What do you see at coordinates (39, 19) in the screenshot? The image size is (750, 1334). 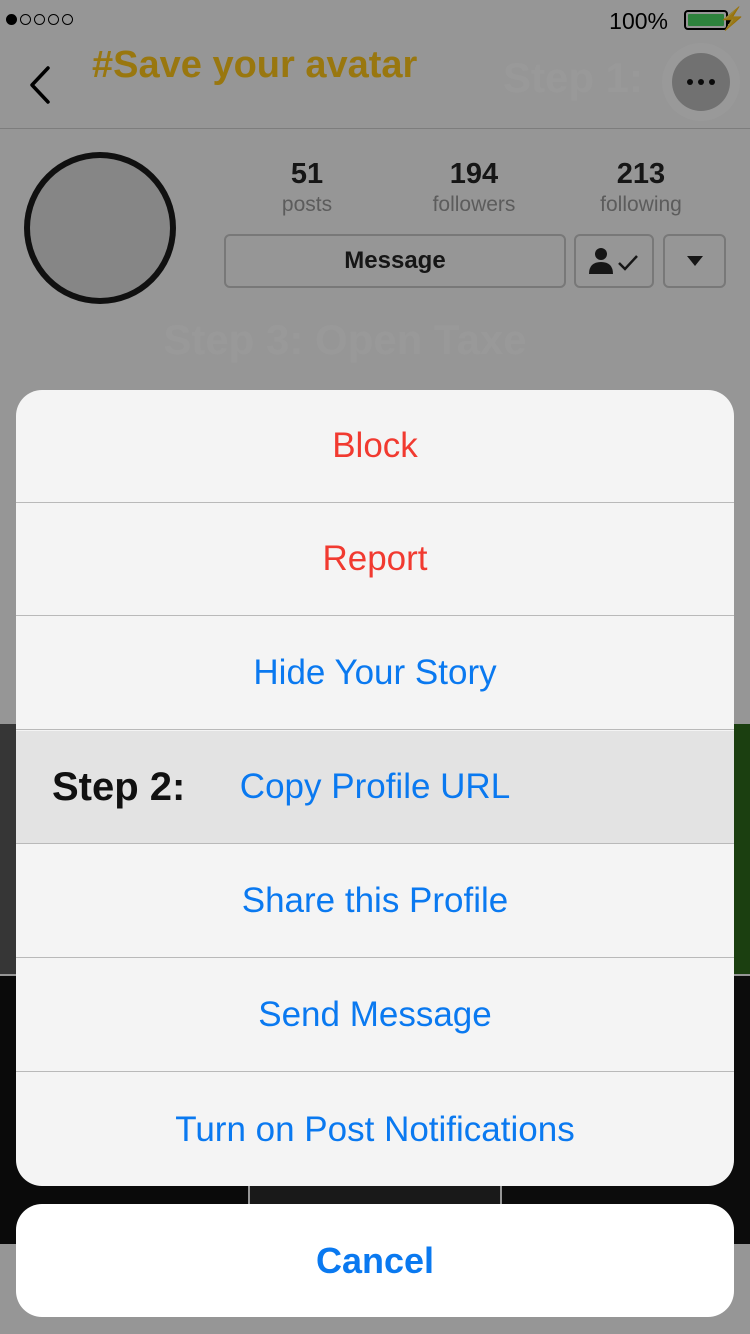 I see `signal-strength-icon` at bounding box center [39, 19].